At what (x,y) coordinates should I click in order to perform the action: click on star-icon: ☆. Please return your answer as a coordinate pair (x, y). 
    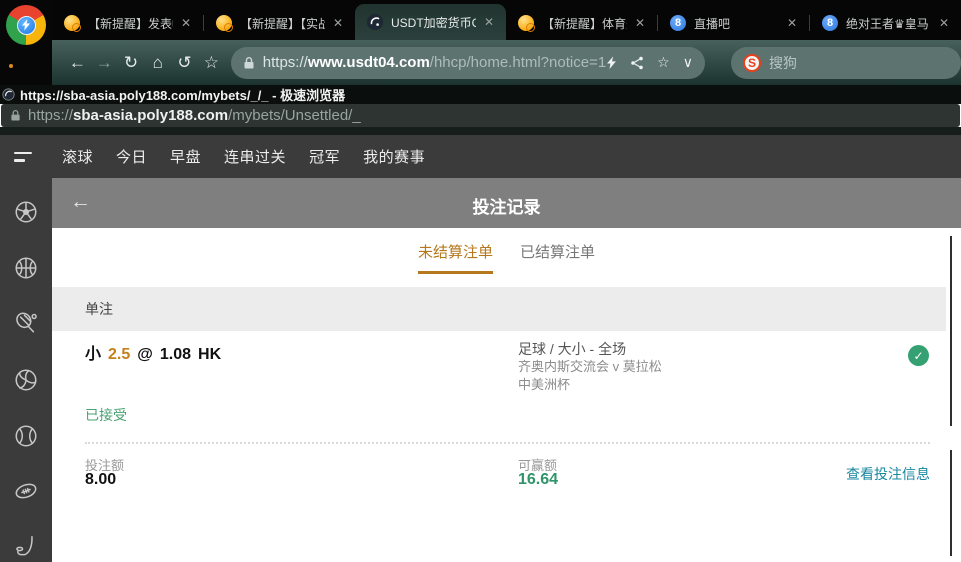
    Looking at the image, I should click on (663, 62).